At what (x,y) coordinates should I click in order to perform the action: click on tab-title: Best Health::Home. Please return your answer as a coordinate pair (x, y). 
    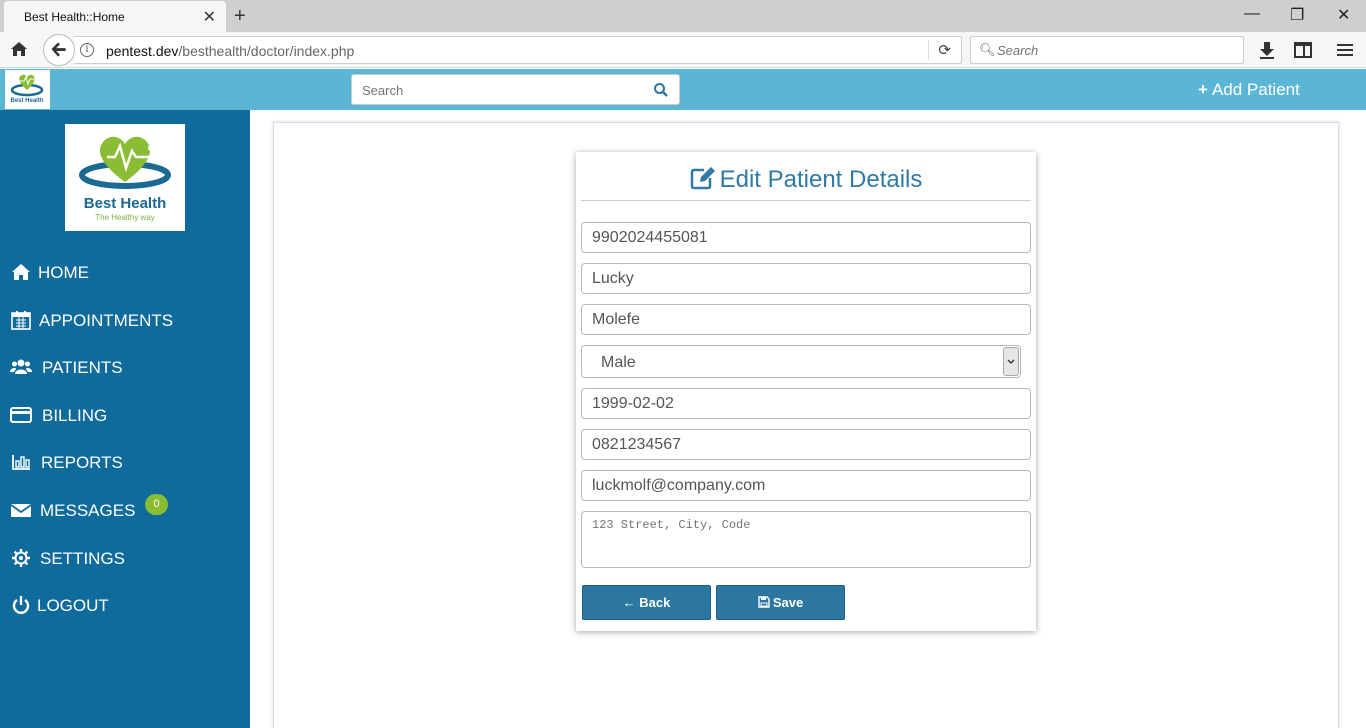
    Looking at the image, I should click on (74, 17).